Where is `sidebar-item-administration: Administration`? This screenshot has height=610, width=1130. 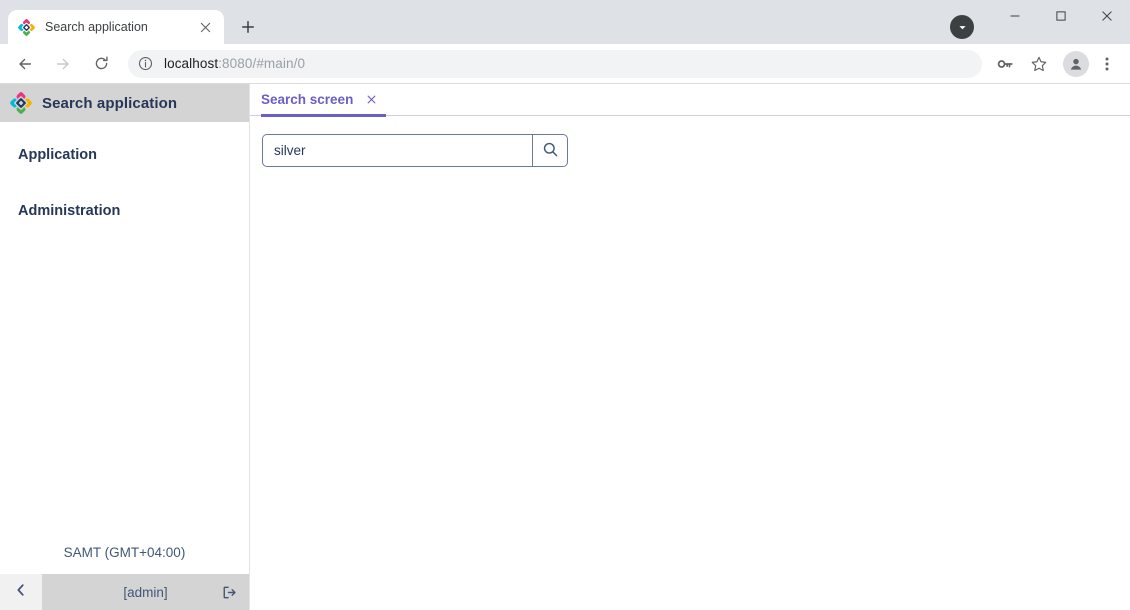
sidebar-item-administration: Administration is located at coordinates (124, 211).